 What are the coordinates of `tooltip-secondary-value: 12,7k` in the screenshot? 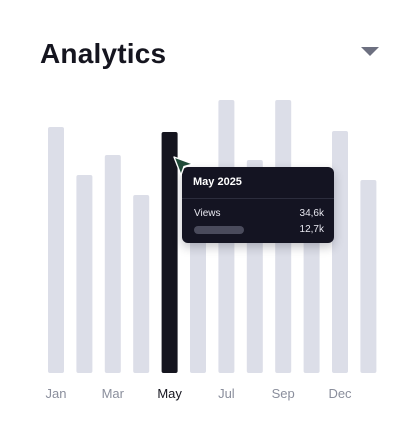 It's located at (311, 229).